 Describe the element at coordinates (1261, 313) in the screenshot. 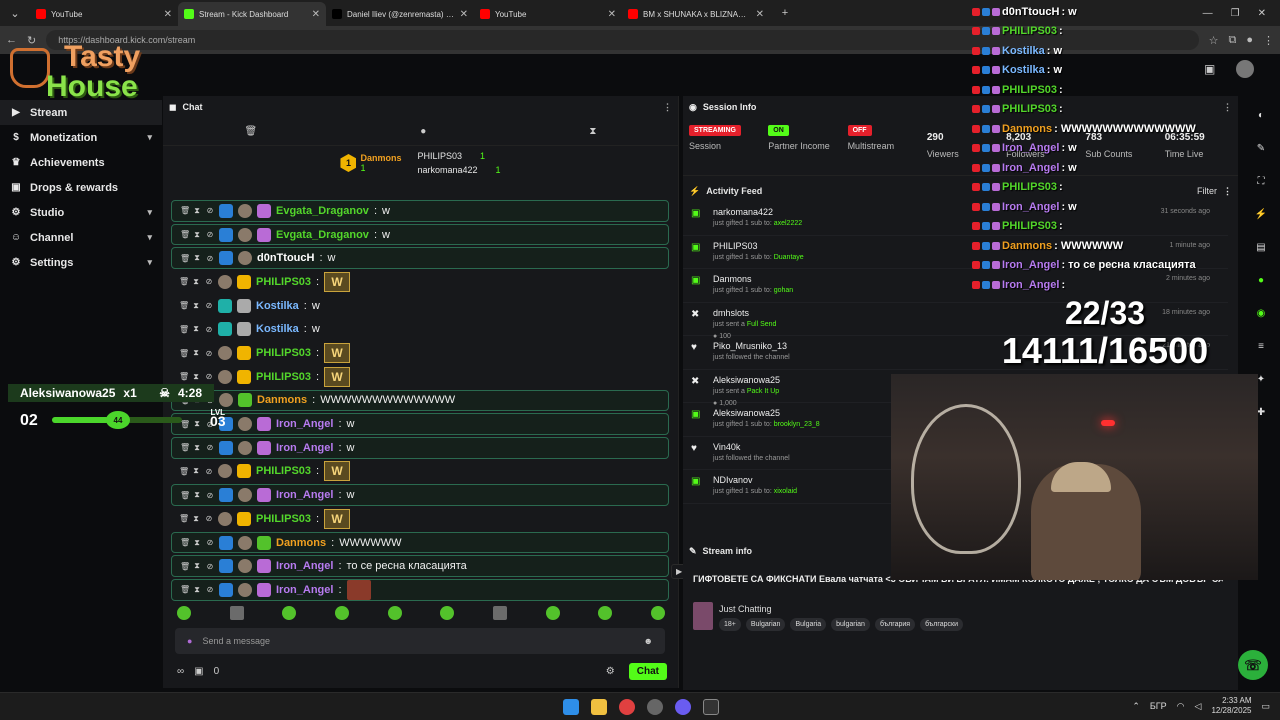

I see `broadcast-icon: ◉` at that location.